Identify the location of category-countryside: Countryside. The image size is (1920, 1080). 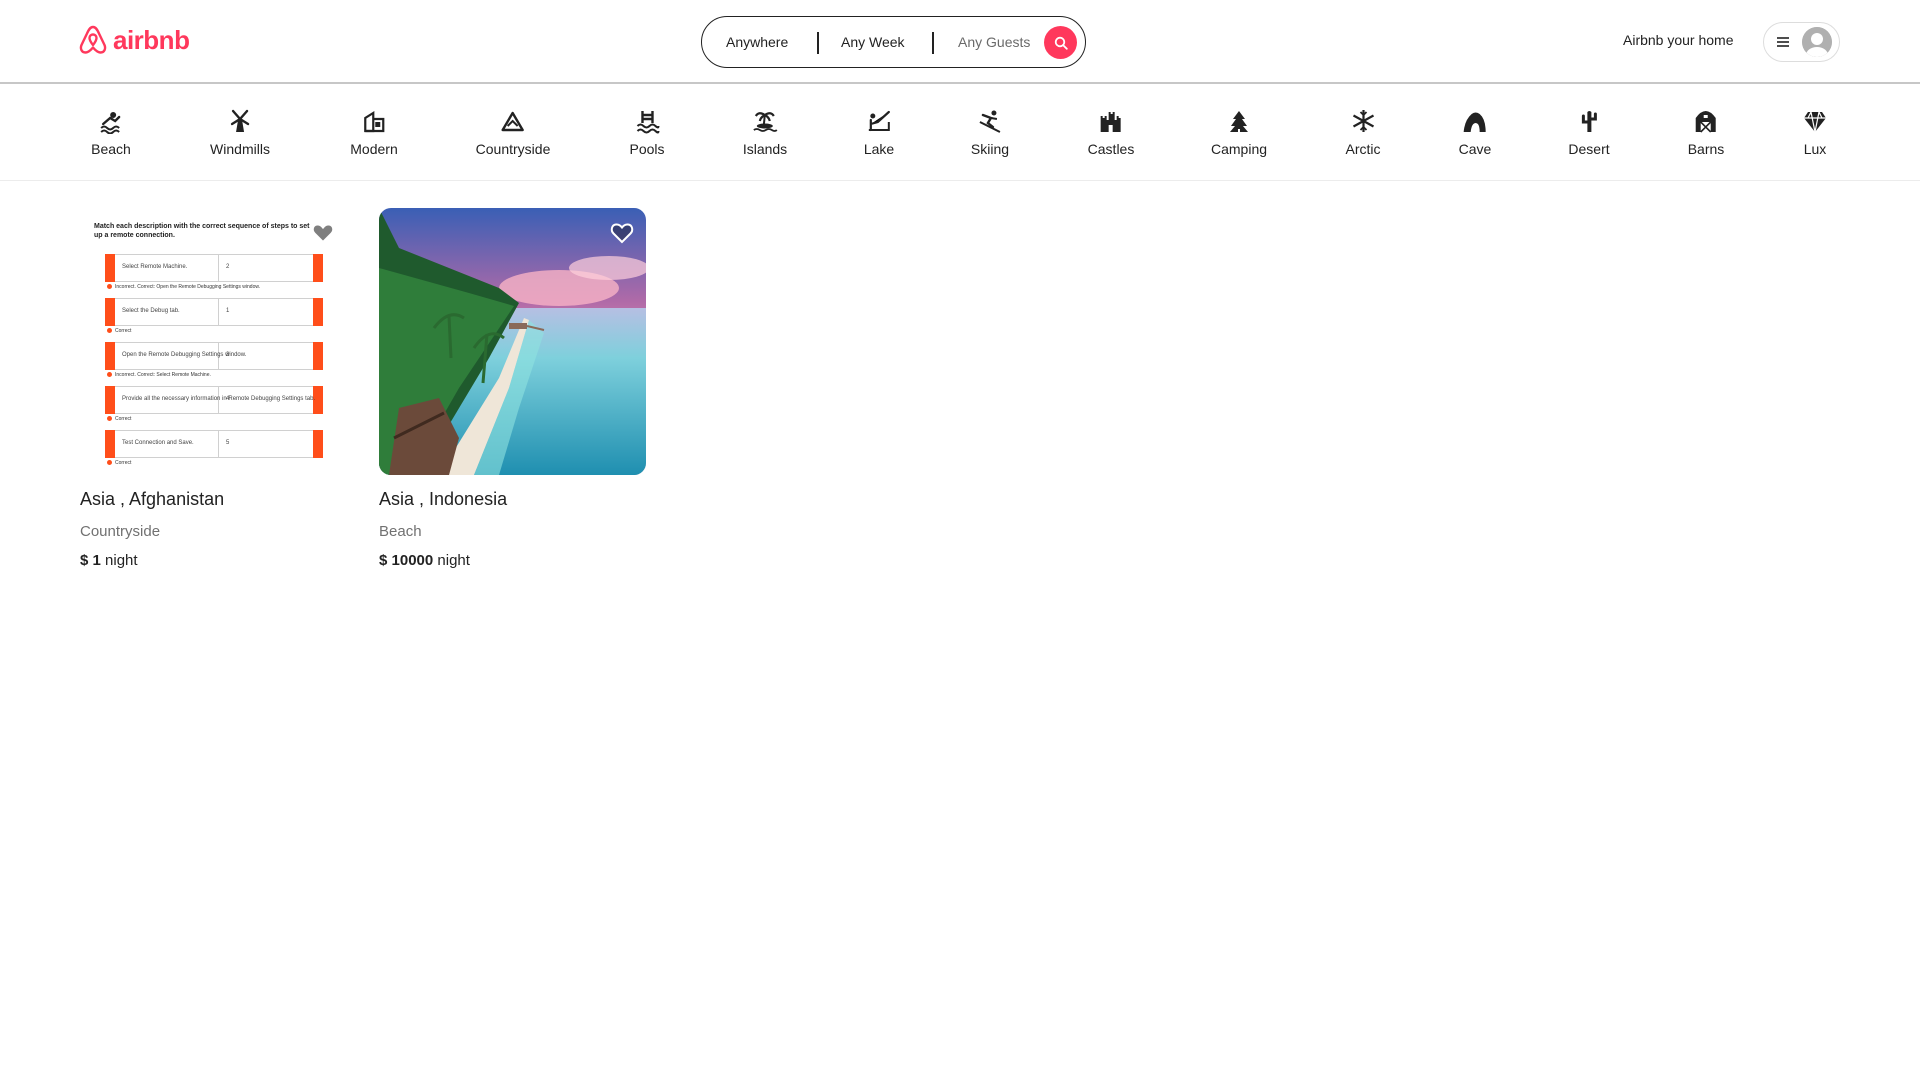
(513, 132).